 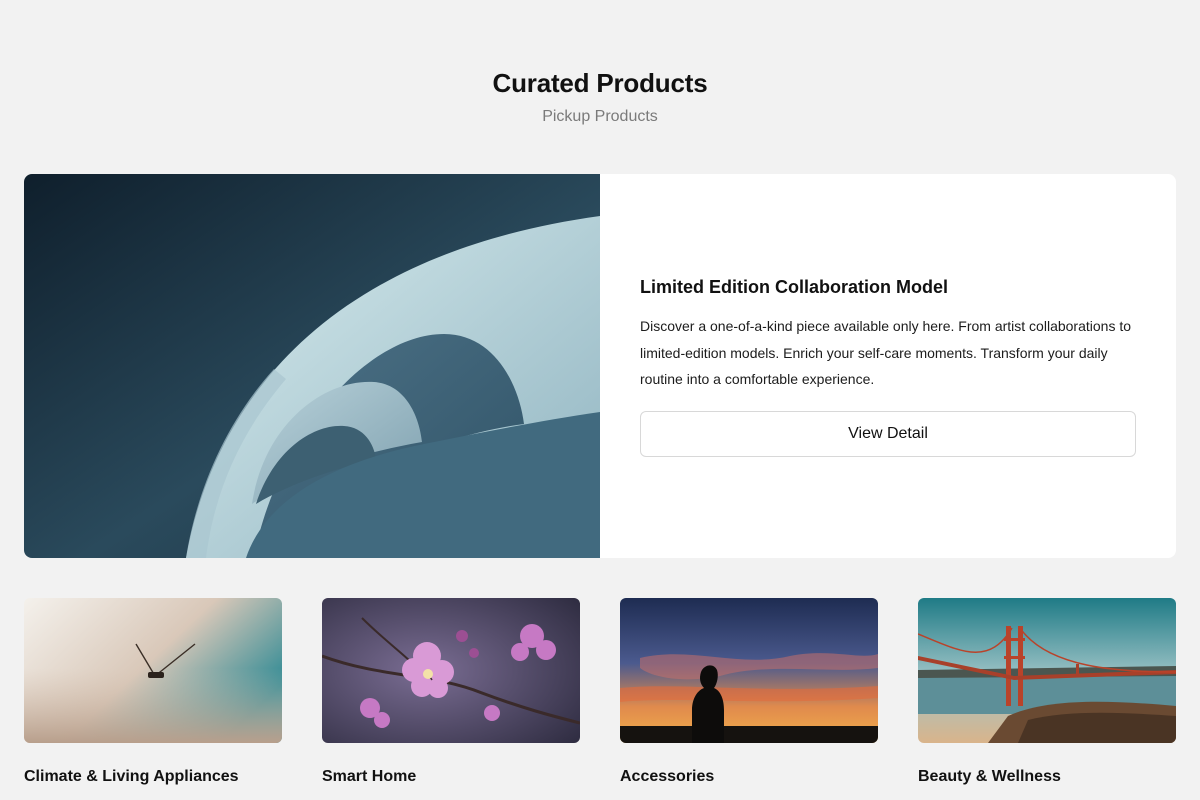 What do you see at coordinates (667, 776) in the screenshot?
I see `category-label: Accessories` at bounding box center [667, 776].